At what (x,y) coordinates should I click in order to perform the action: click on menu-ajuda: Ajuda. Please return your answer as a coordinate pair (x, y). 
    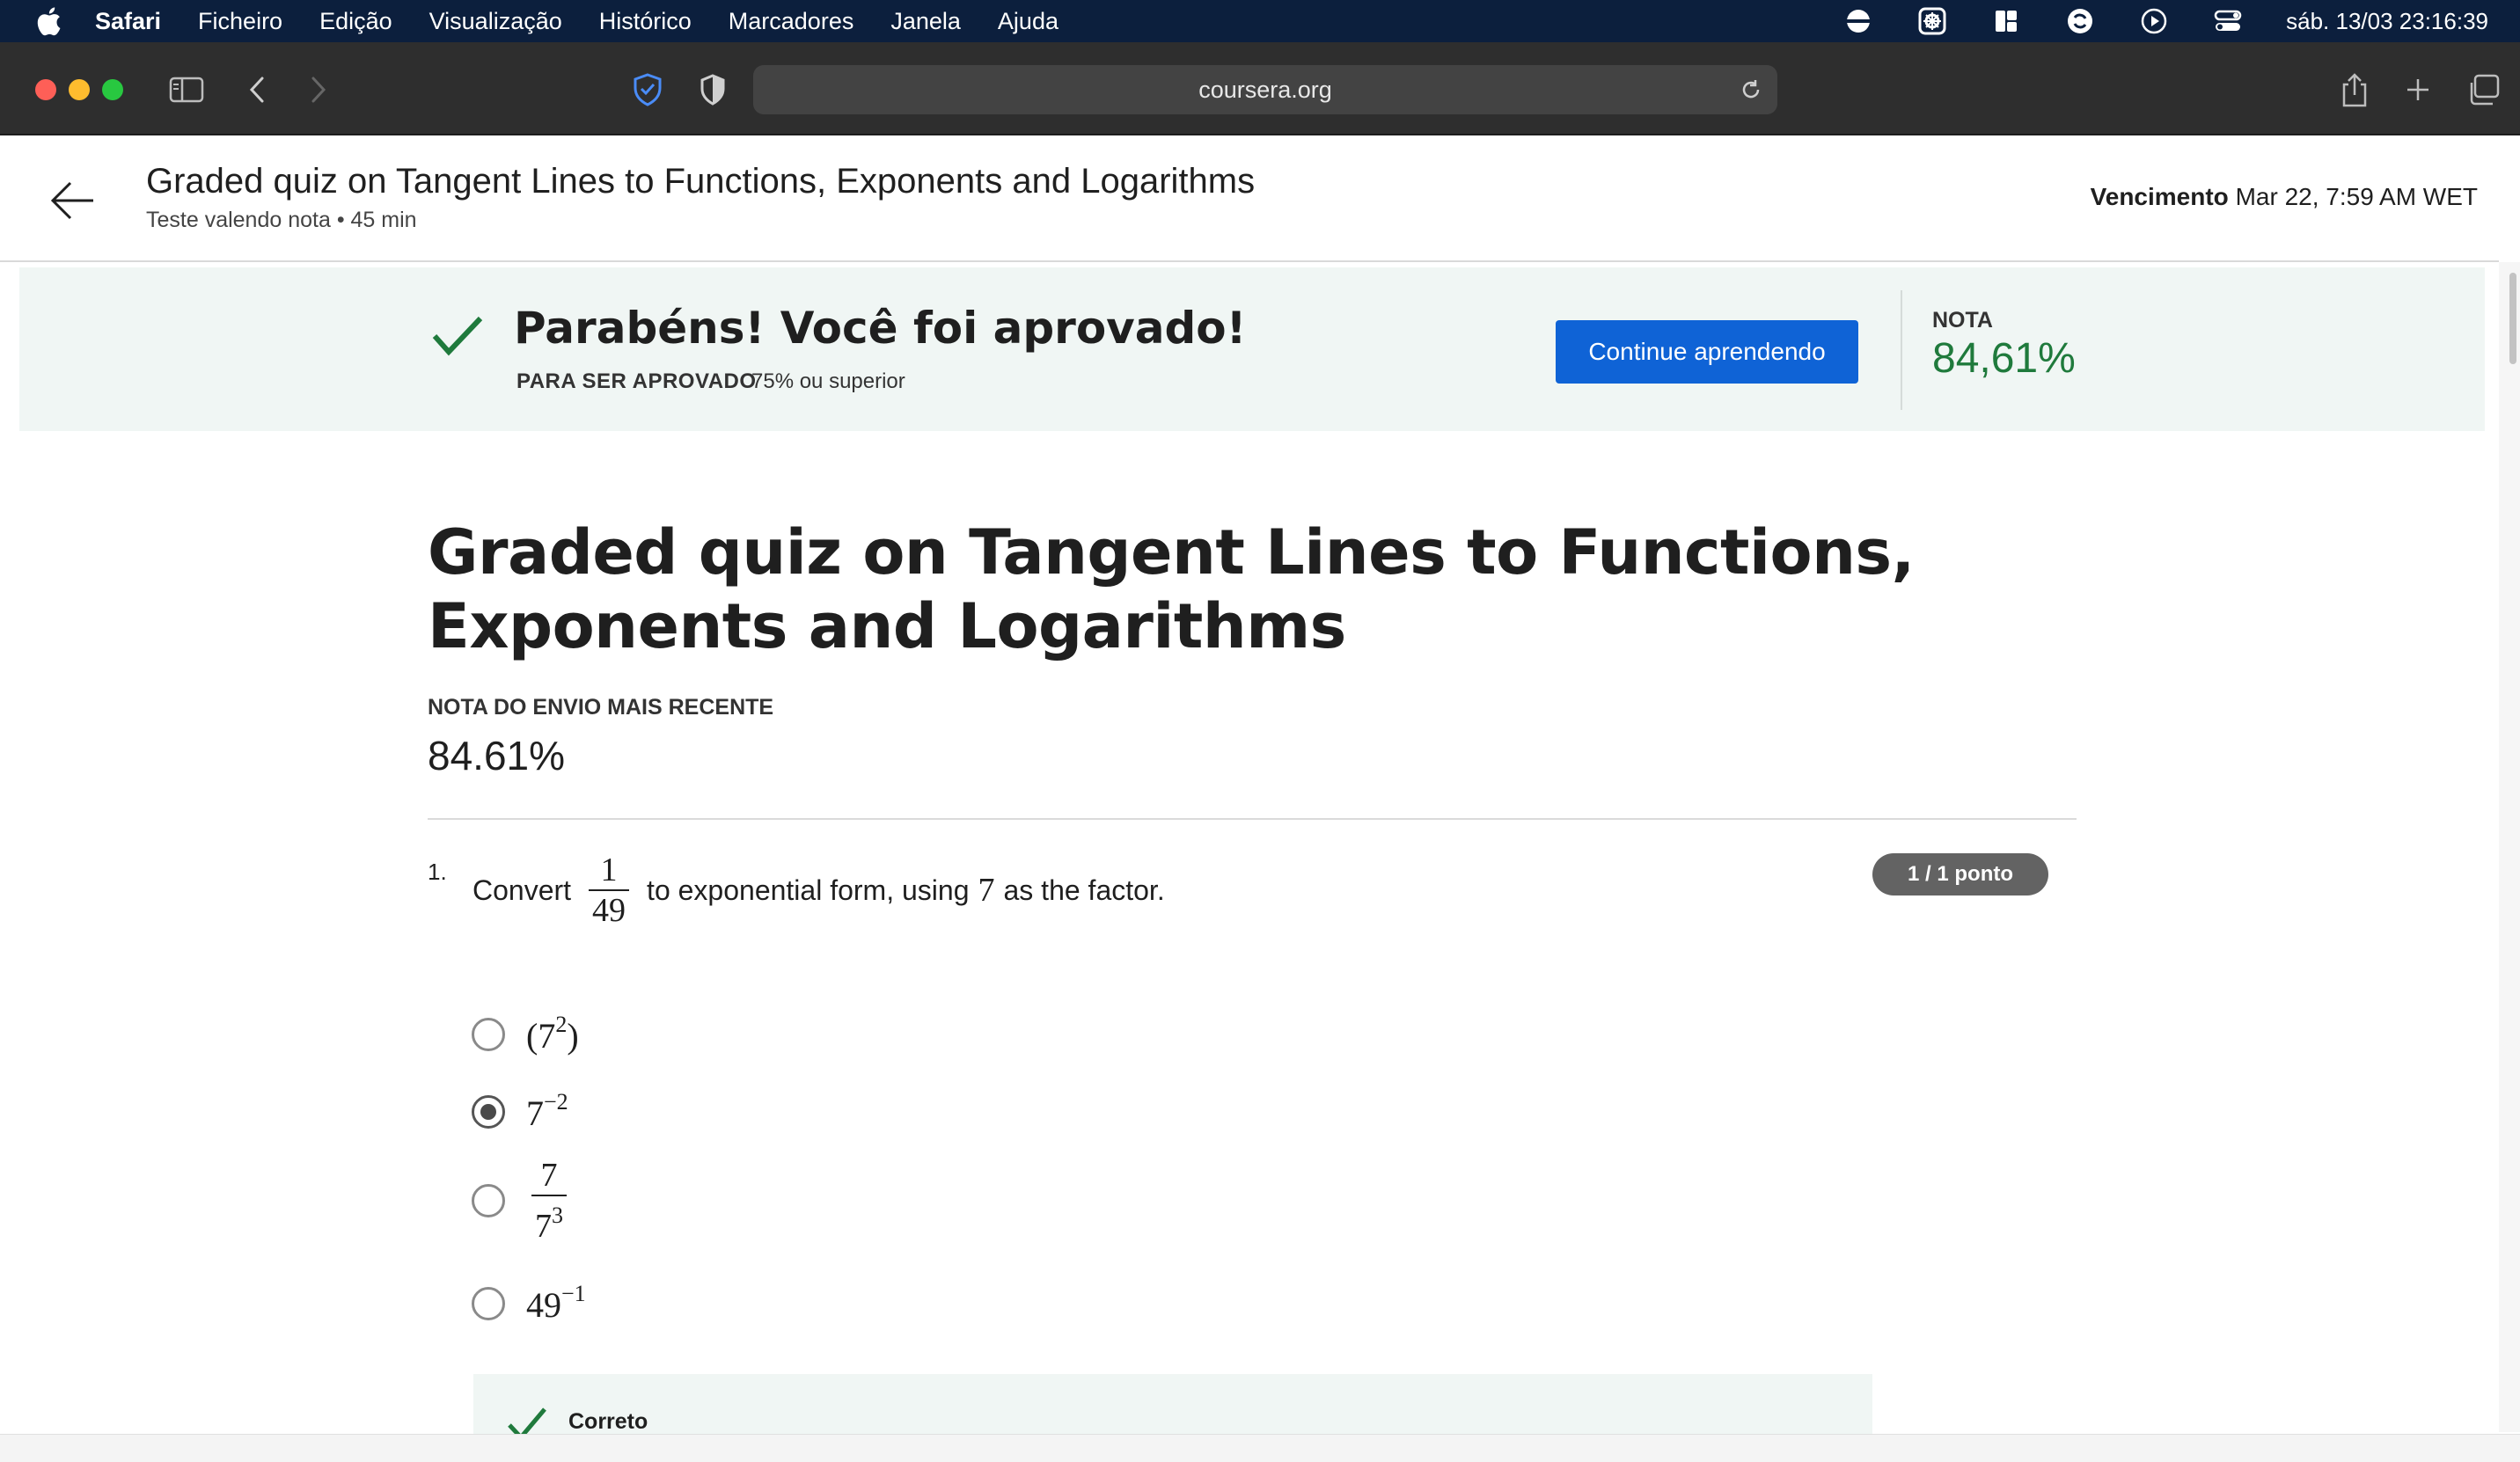
    Looking at the image, I should click on (1028, 21).